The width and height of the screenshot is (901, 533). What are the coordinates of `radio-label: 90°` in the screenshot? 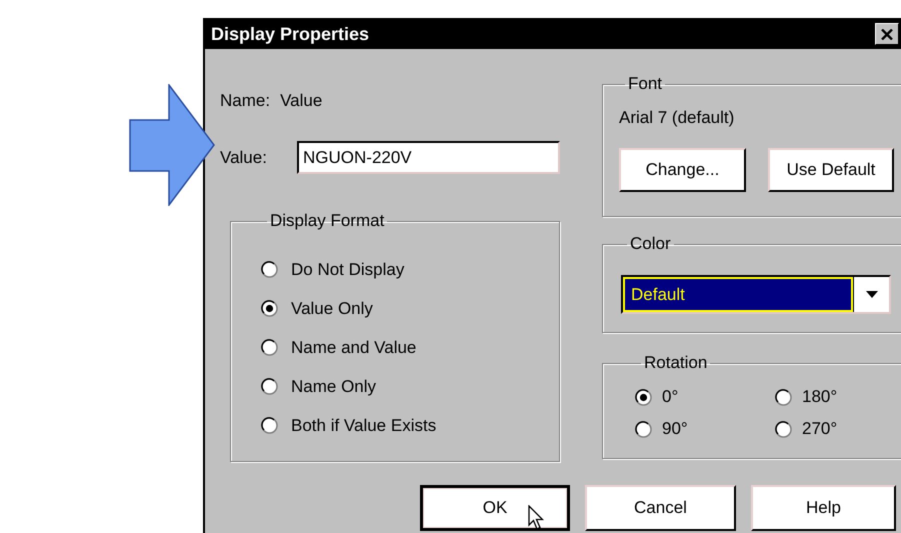 It's located at (675, 429).